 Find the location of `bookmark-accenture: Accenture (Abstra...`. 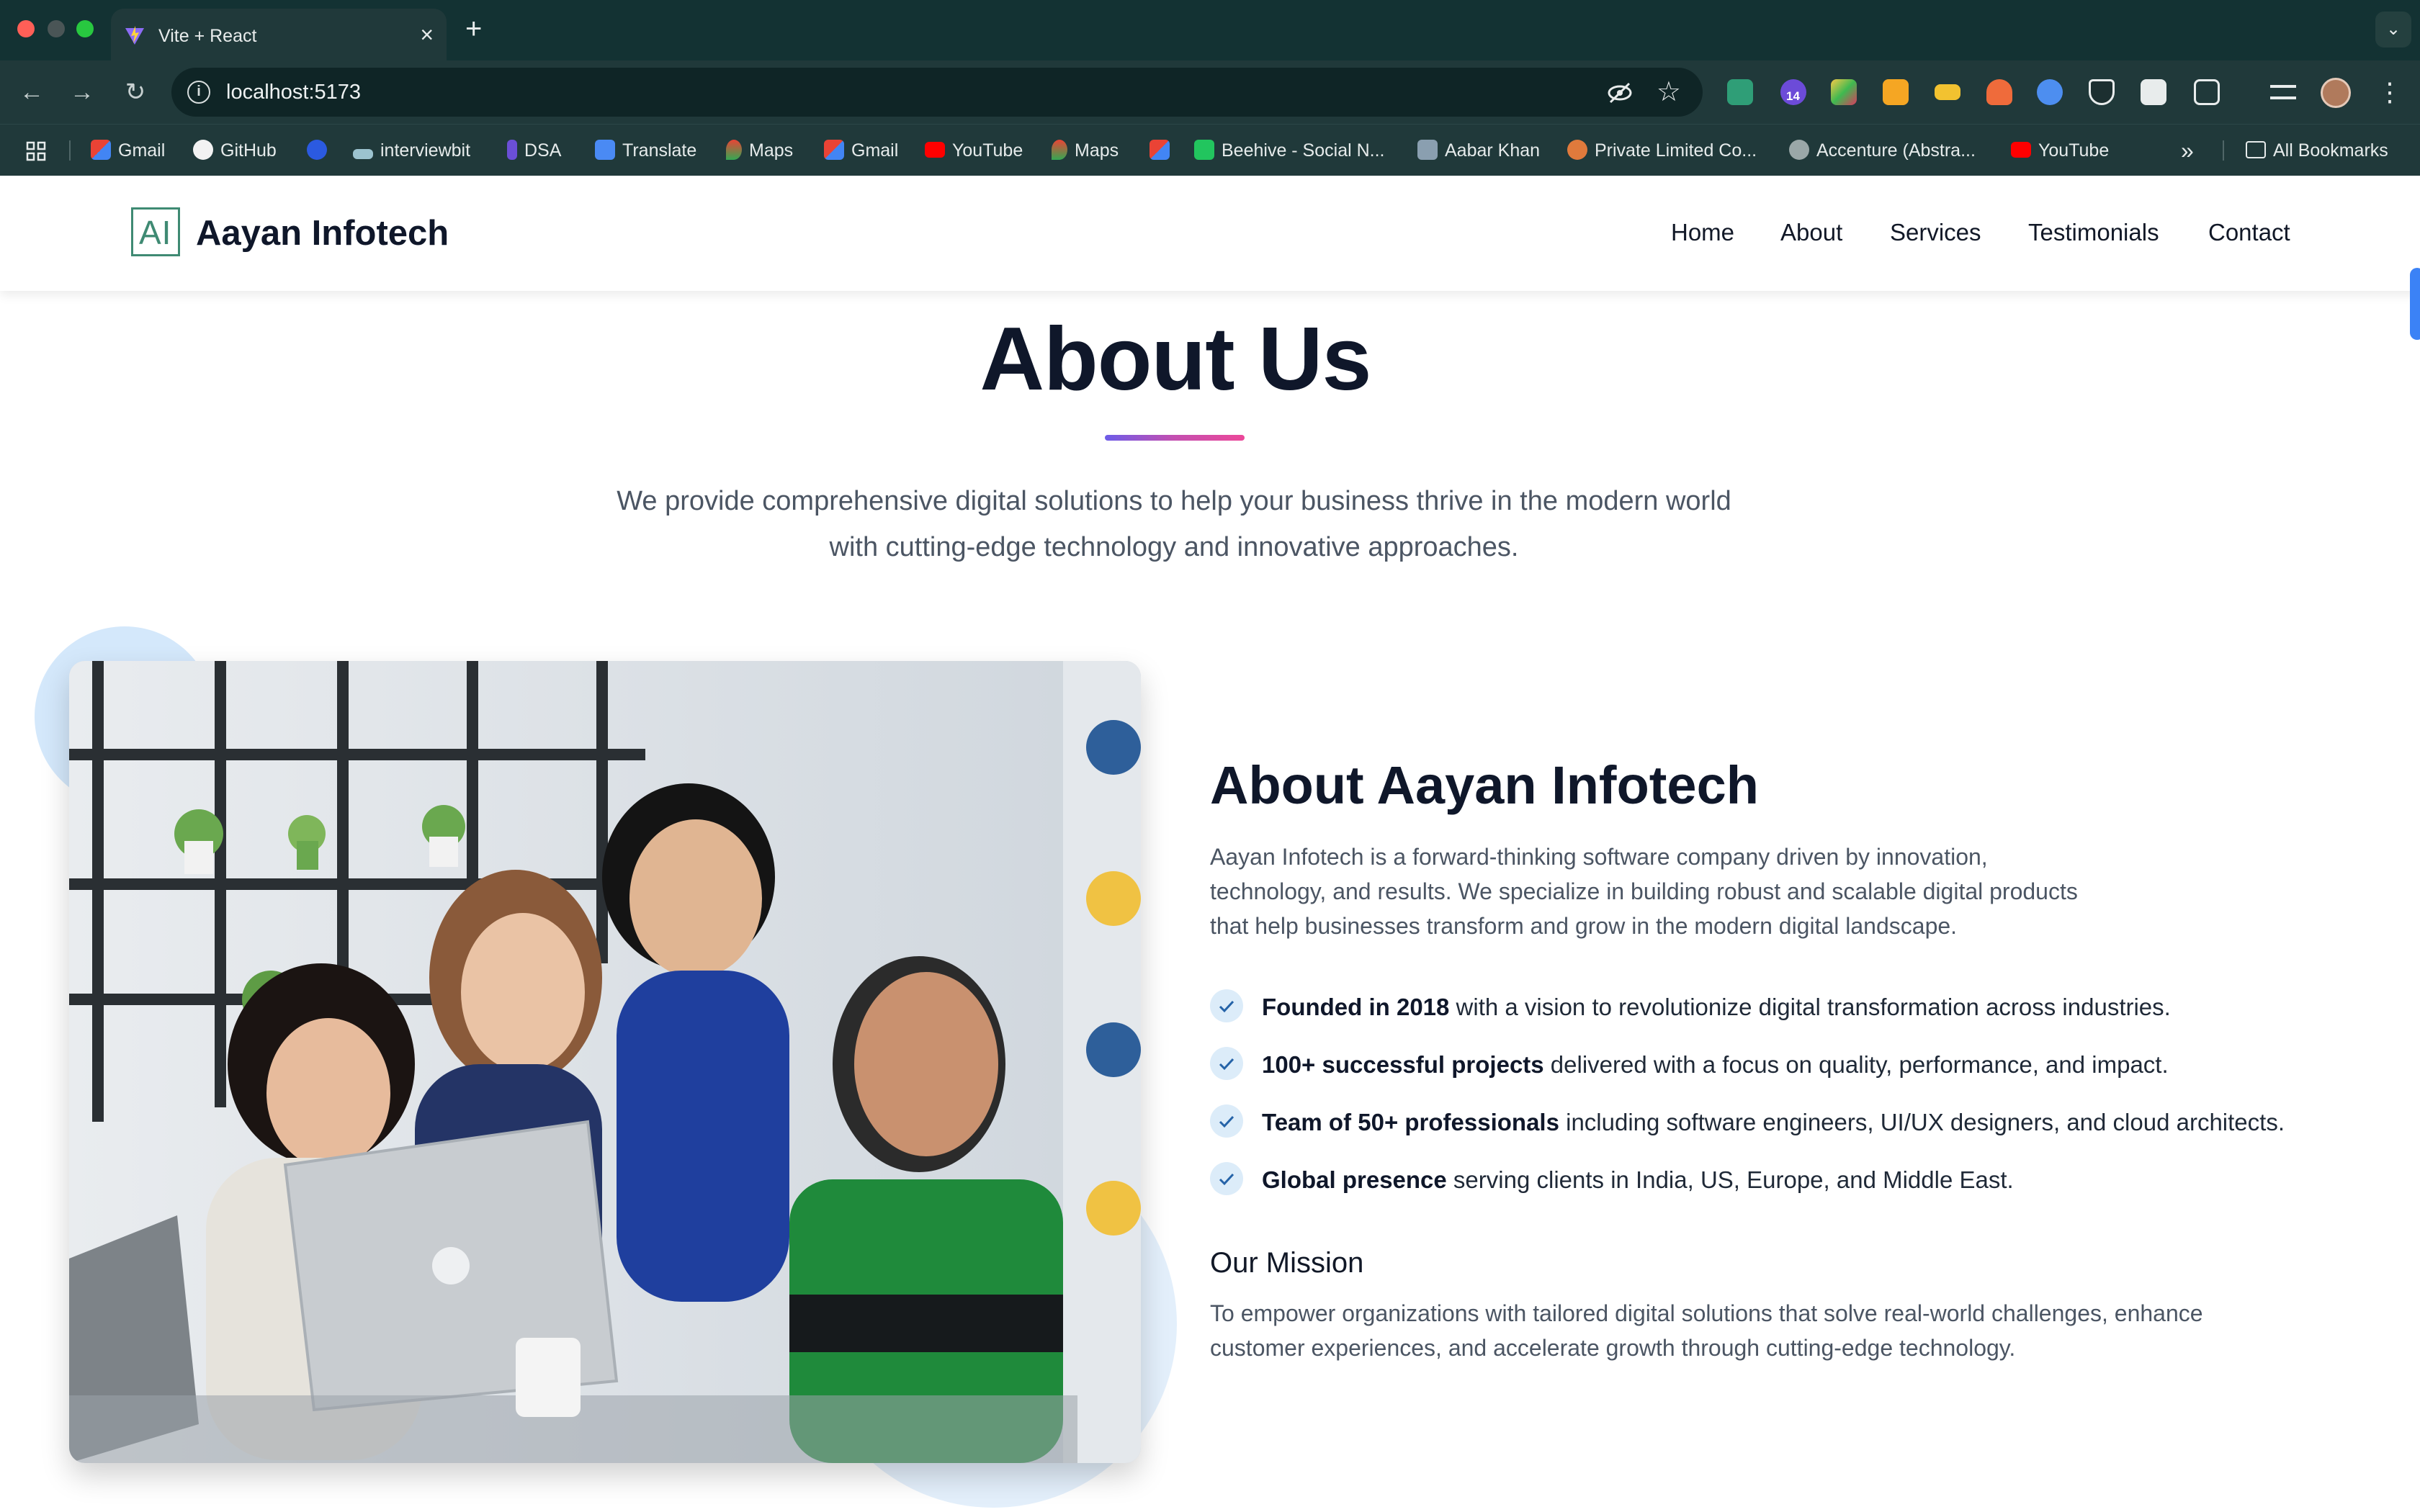

bookmark-accenture: Accenture (Abstra... is located at coordinates (1882, 150).